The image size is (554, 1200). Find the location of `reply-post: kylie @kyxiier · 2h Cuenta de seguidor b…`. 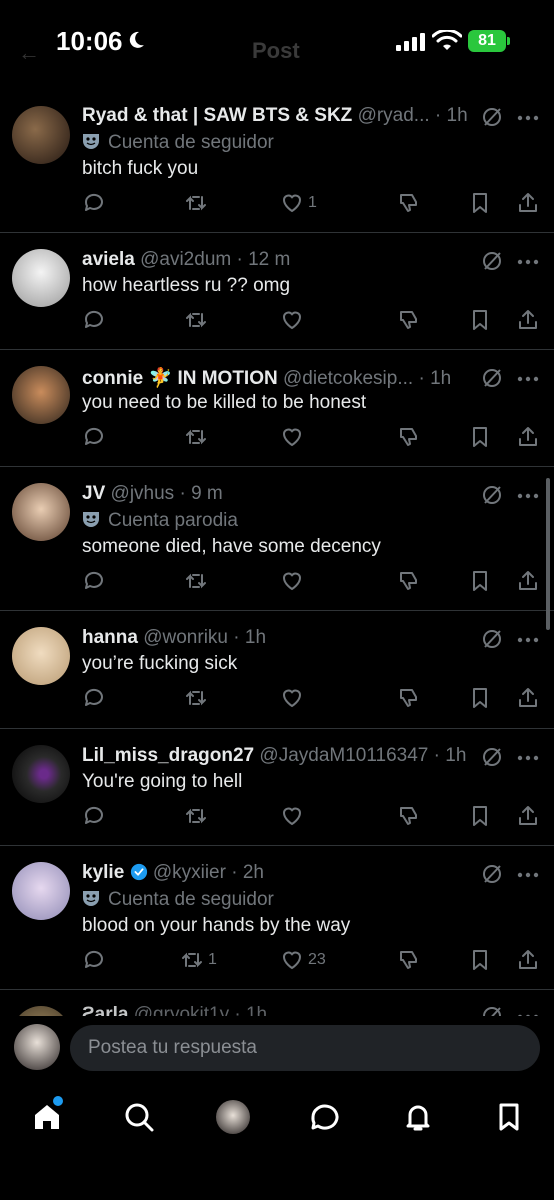

reply-post: kylie @kyxiier · 2h Cuenta de seguidor b… is located at coordinates (277, 917).